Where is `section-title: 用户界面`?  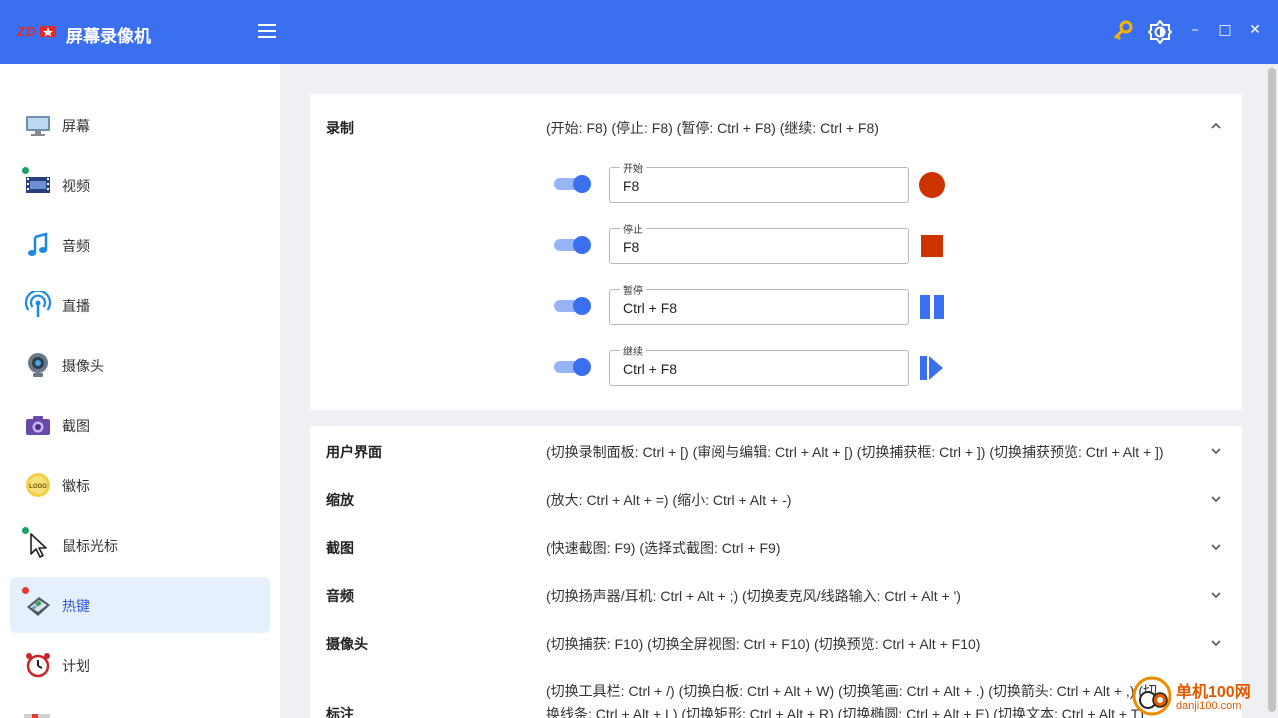 section-title: 用户界面 is located at coordinates (354, 452).